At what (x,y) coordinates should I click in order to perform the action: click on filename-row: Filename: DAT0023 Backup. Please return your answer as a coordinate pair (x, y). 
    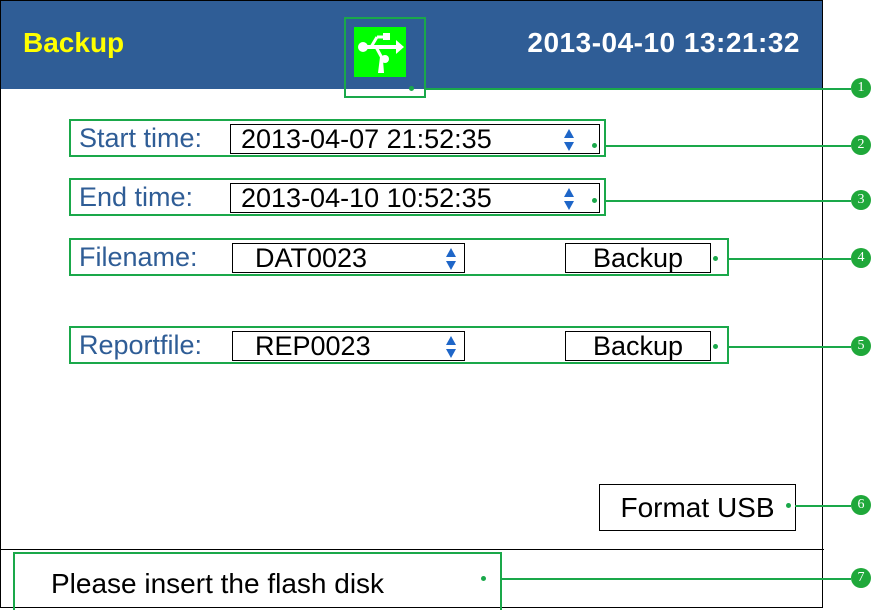
    Looking at the image, I should click on (399, 257).